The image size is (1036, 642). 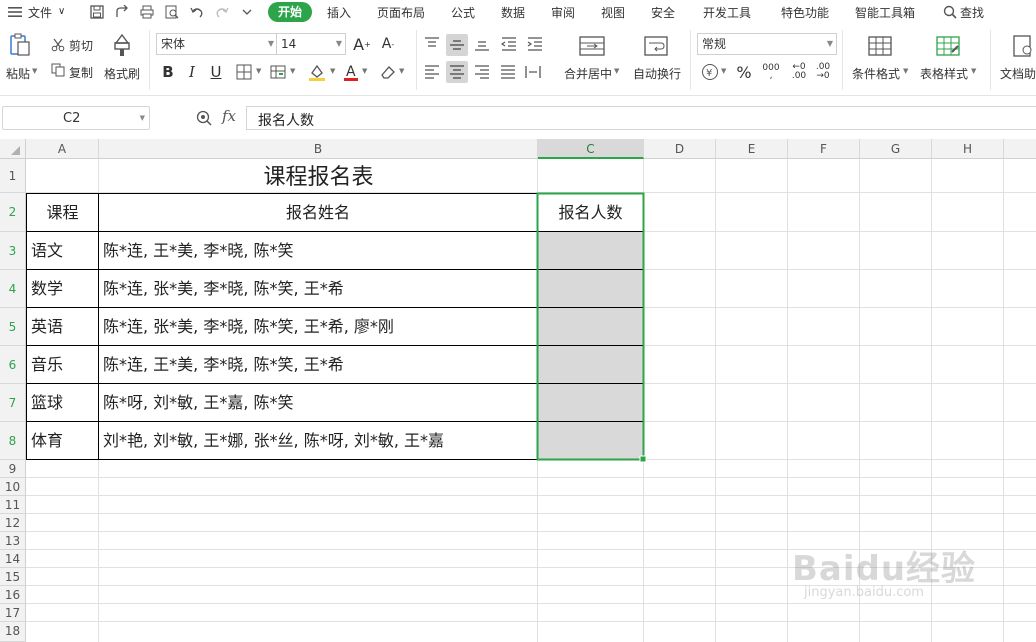 I want to click on copy-button: 复制, so click(x=81, y=72).